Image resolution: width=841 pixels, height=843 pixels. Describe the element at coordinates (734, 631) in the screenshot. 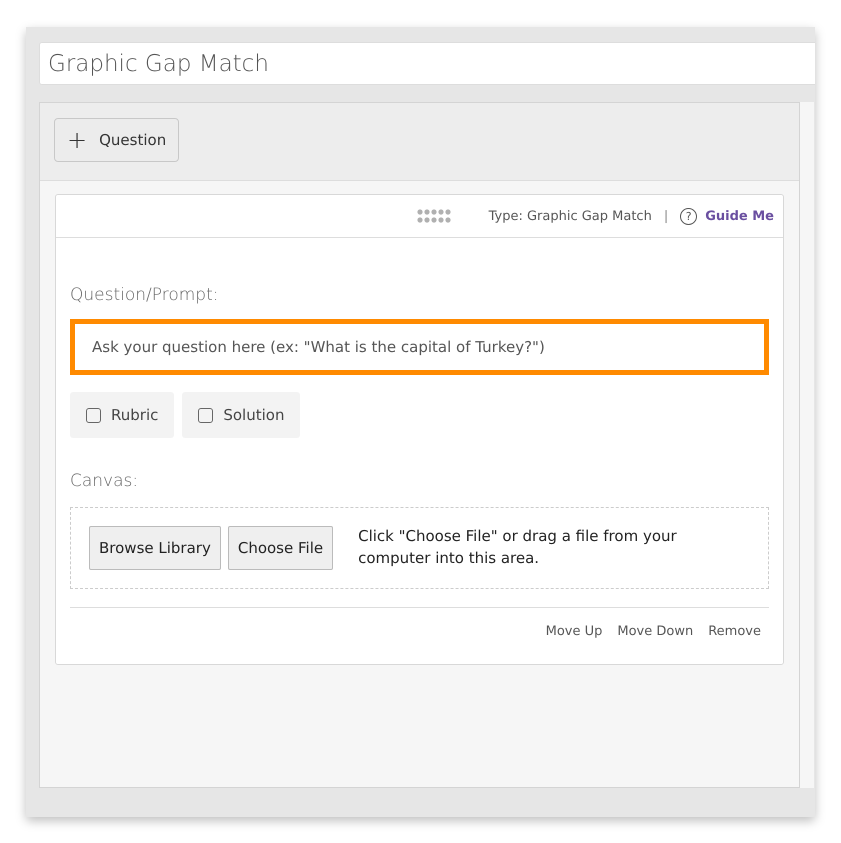

I see `action-link: Remove` at that location.